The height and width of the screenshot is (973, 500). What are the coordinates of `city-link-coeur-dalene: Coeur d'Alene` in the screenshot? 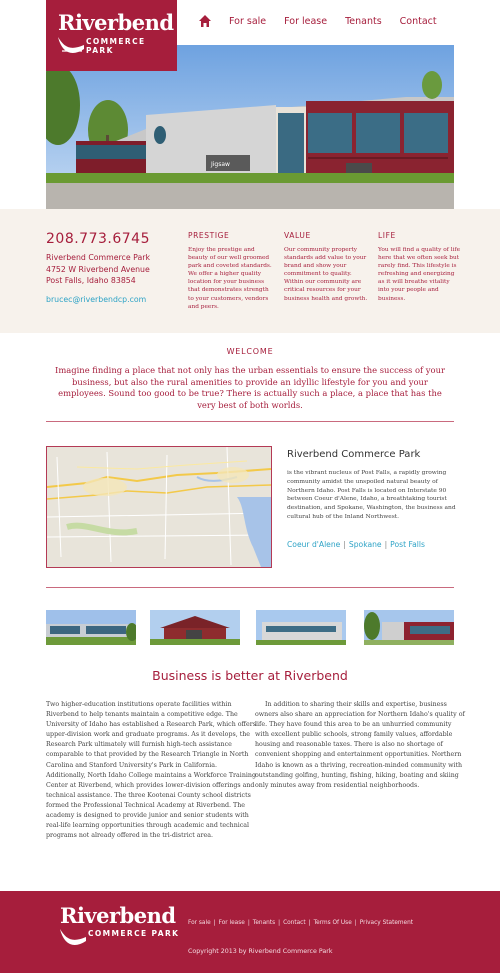 It's located at (313, 544).